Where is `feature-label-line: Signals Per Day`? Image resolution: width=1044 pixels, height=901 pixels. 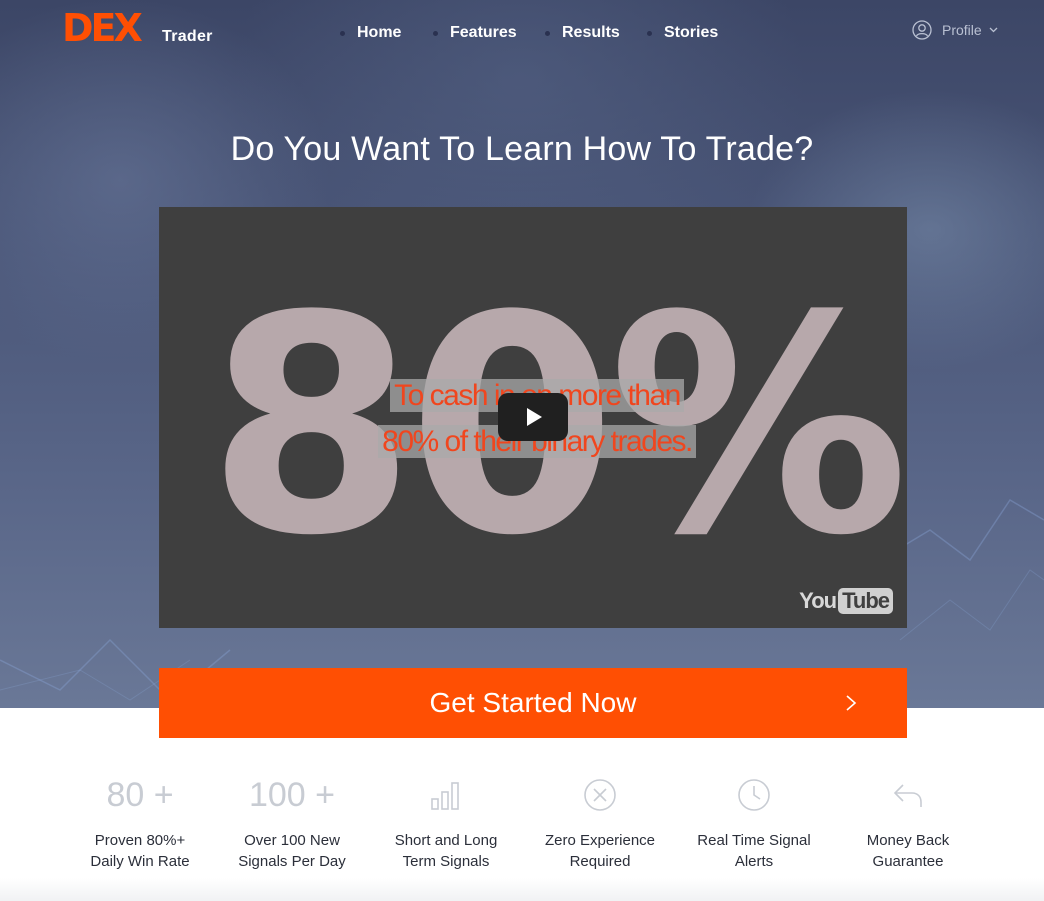 feature-label-line: Signals Per Day is located at coordinates (292, 861).